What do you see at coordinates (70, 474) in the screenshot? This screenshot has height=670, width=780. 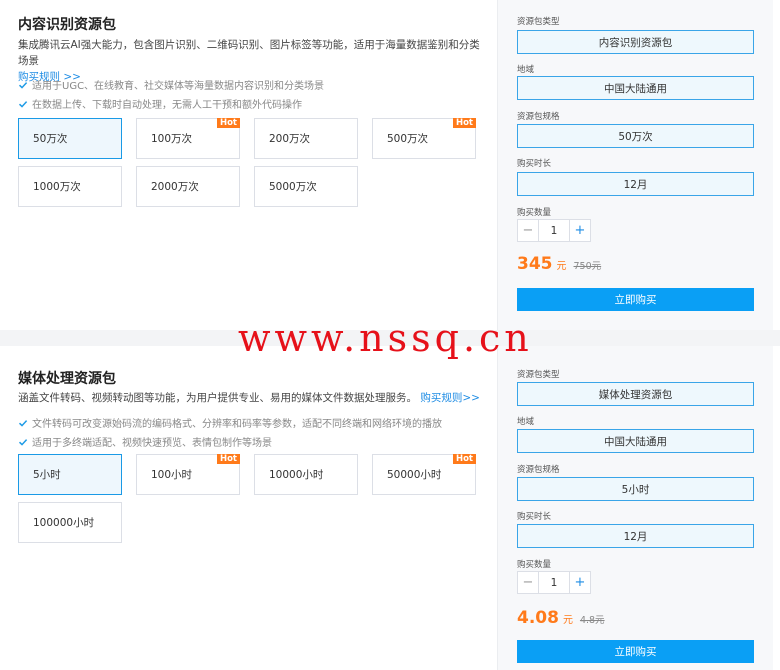 I see `spec-option: 5小时` at bounding box center [70, 474].